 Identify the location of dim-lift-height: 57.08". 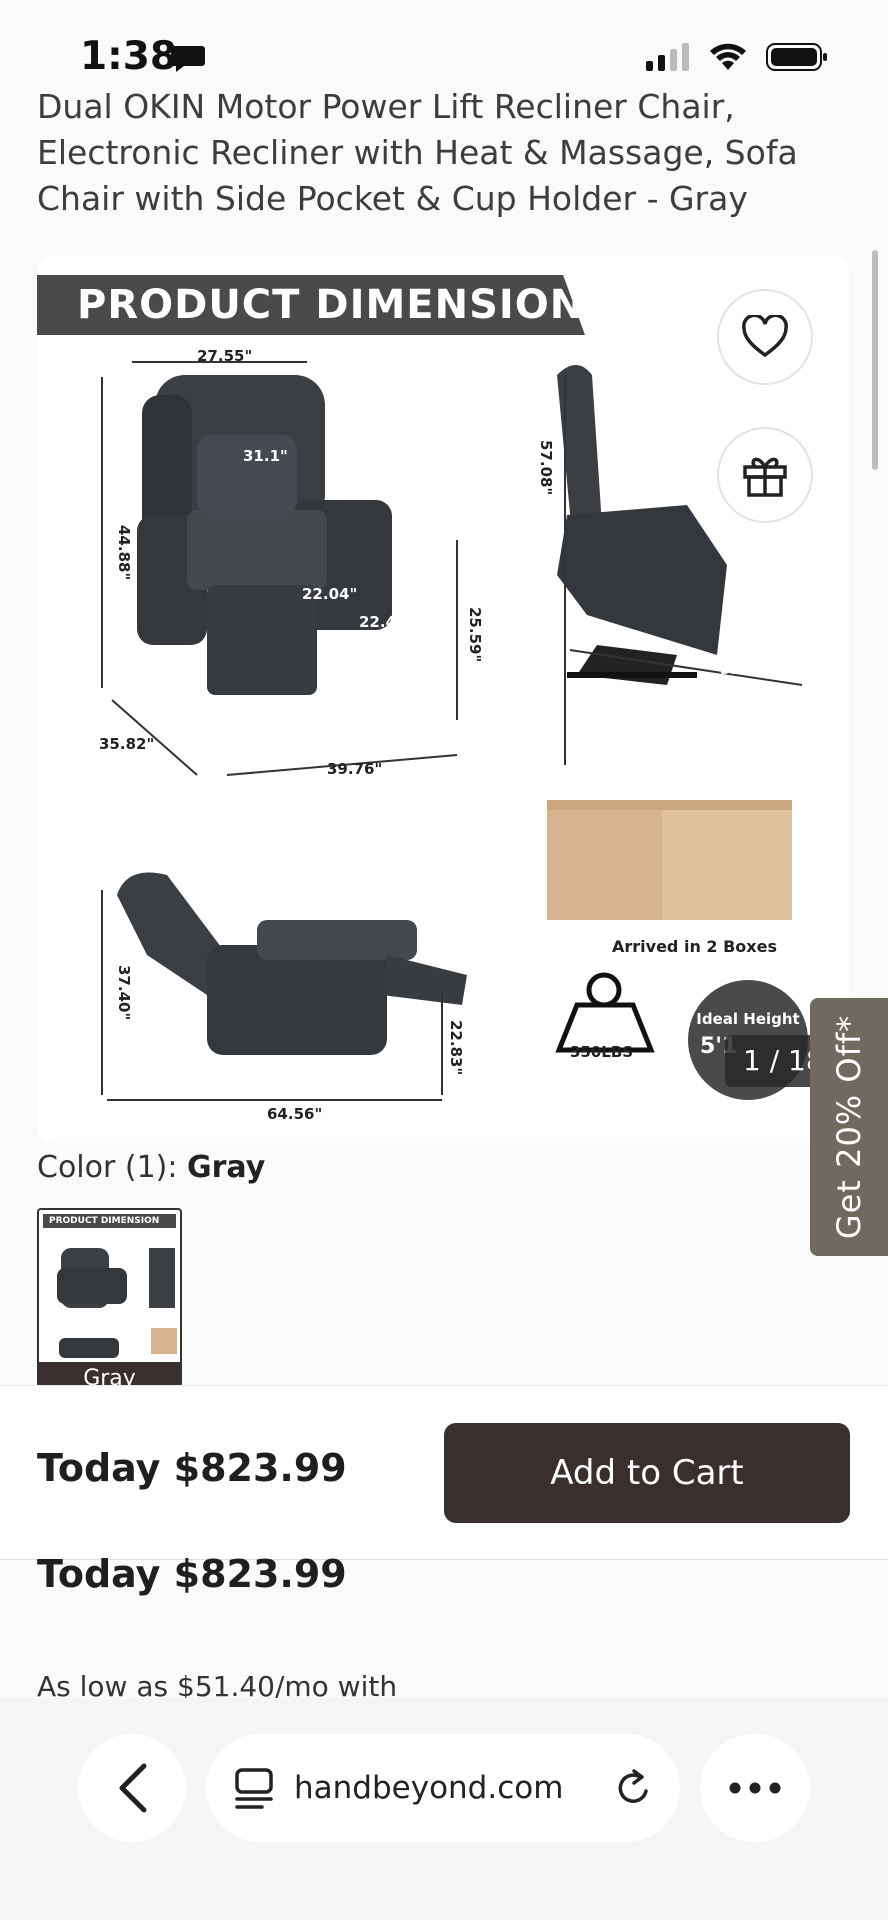
(546, 468).